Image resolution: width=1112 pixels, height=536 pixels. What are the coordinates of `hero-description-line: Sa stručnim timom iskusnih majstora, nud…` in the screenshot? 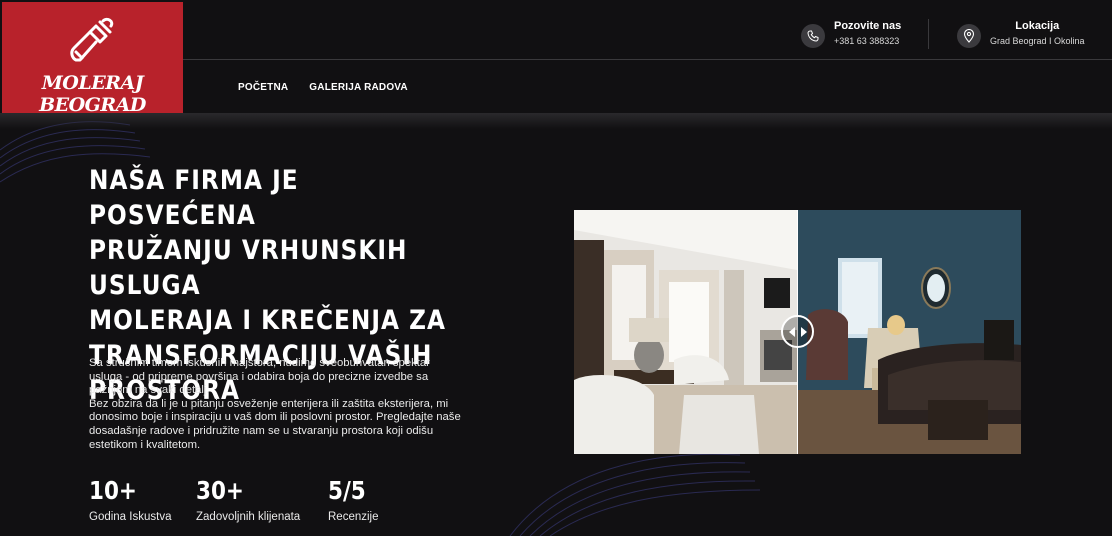 It's located at (259, 363).